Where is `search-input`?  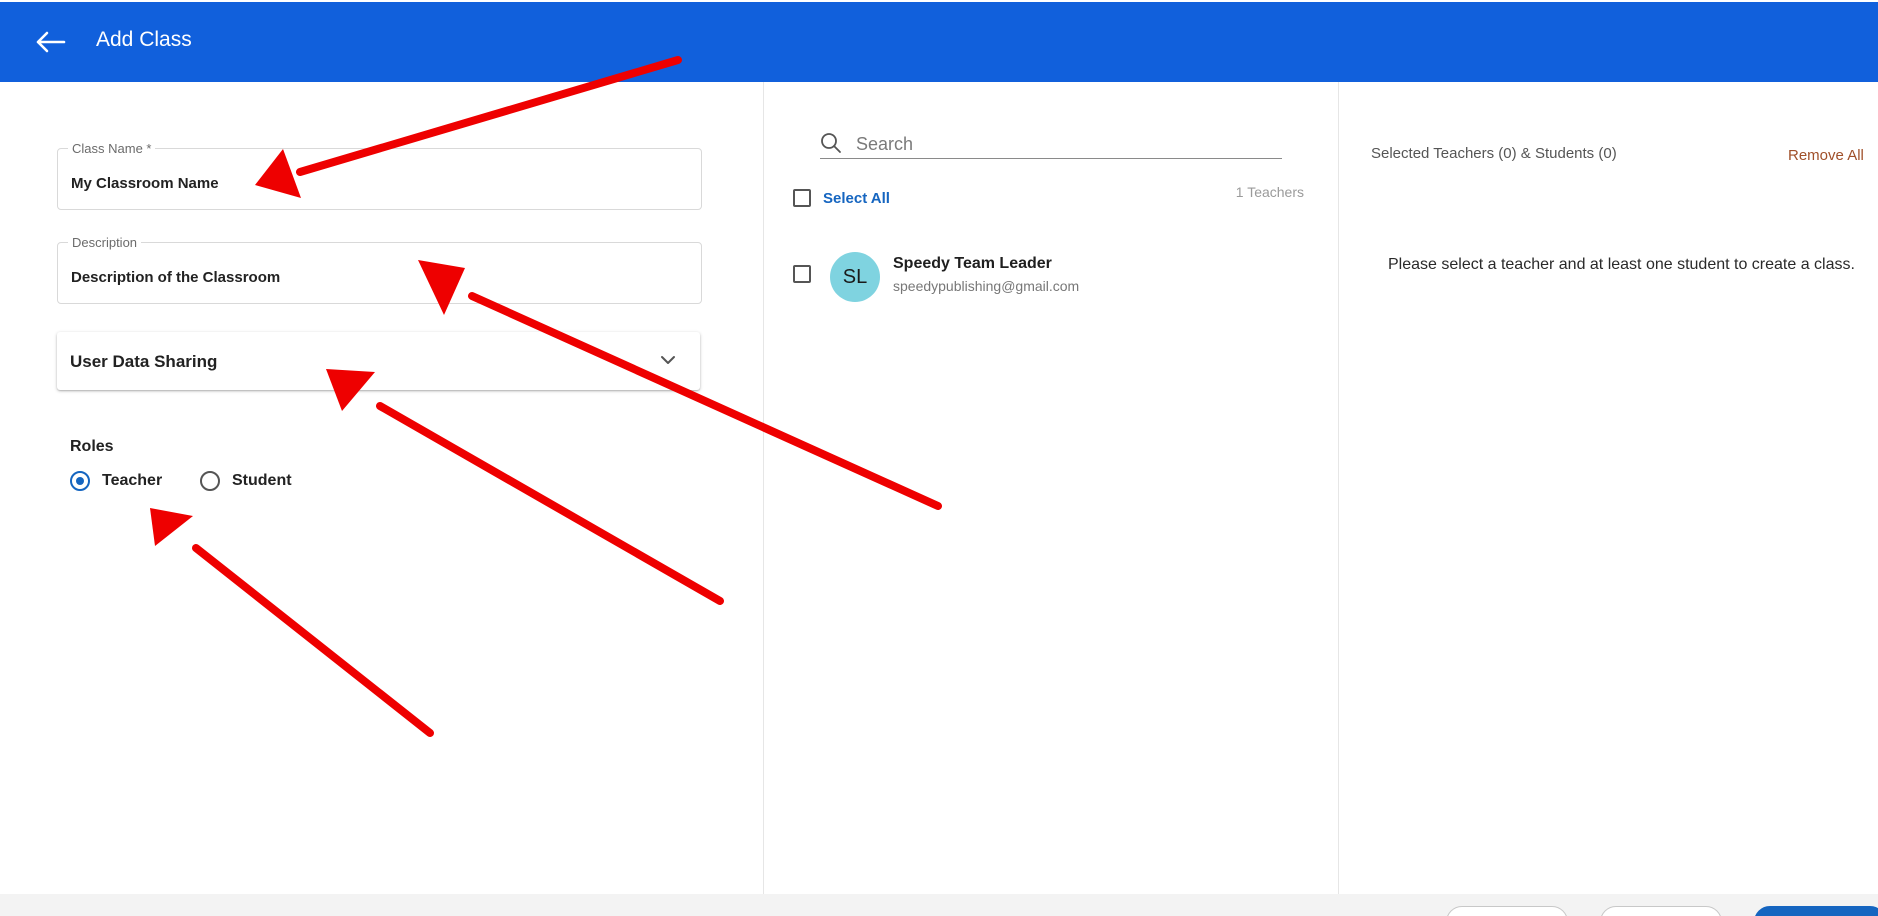
search-input is located at coordinates (1066, 144).